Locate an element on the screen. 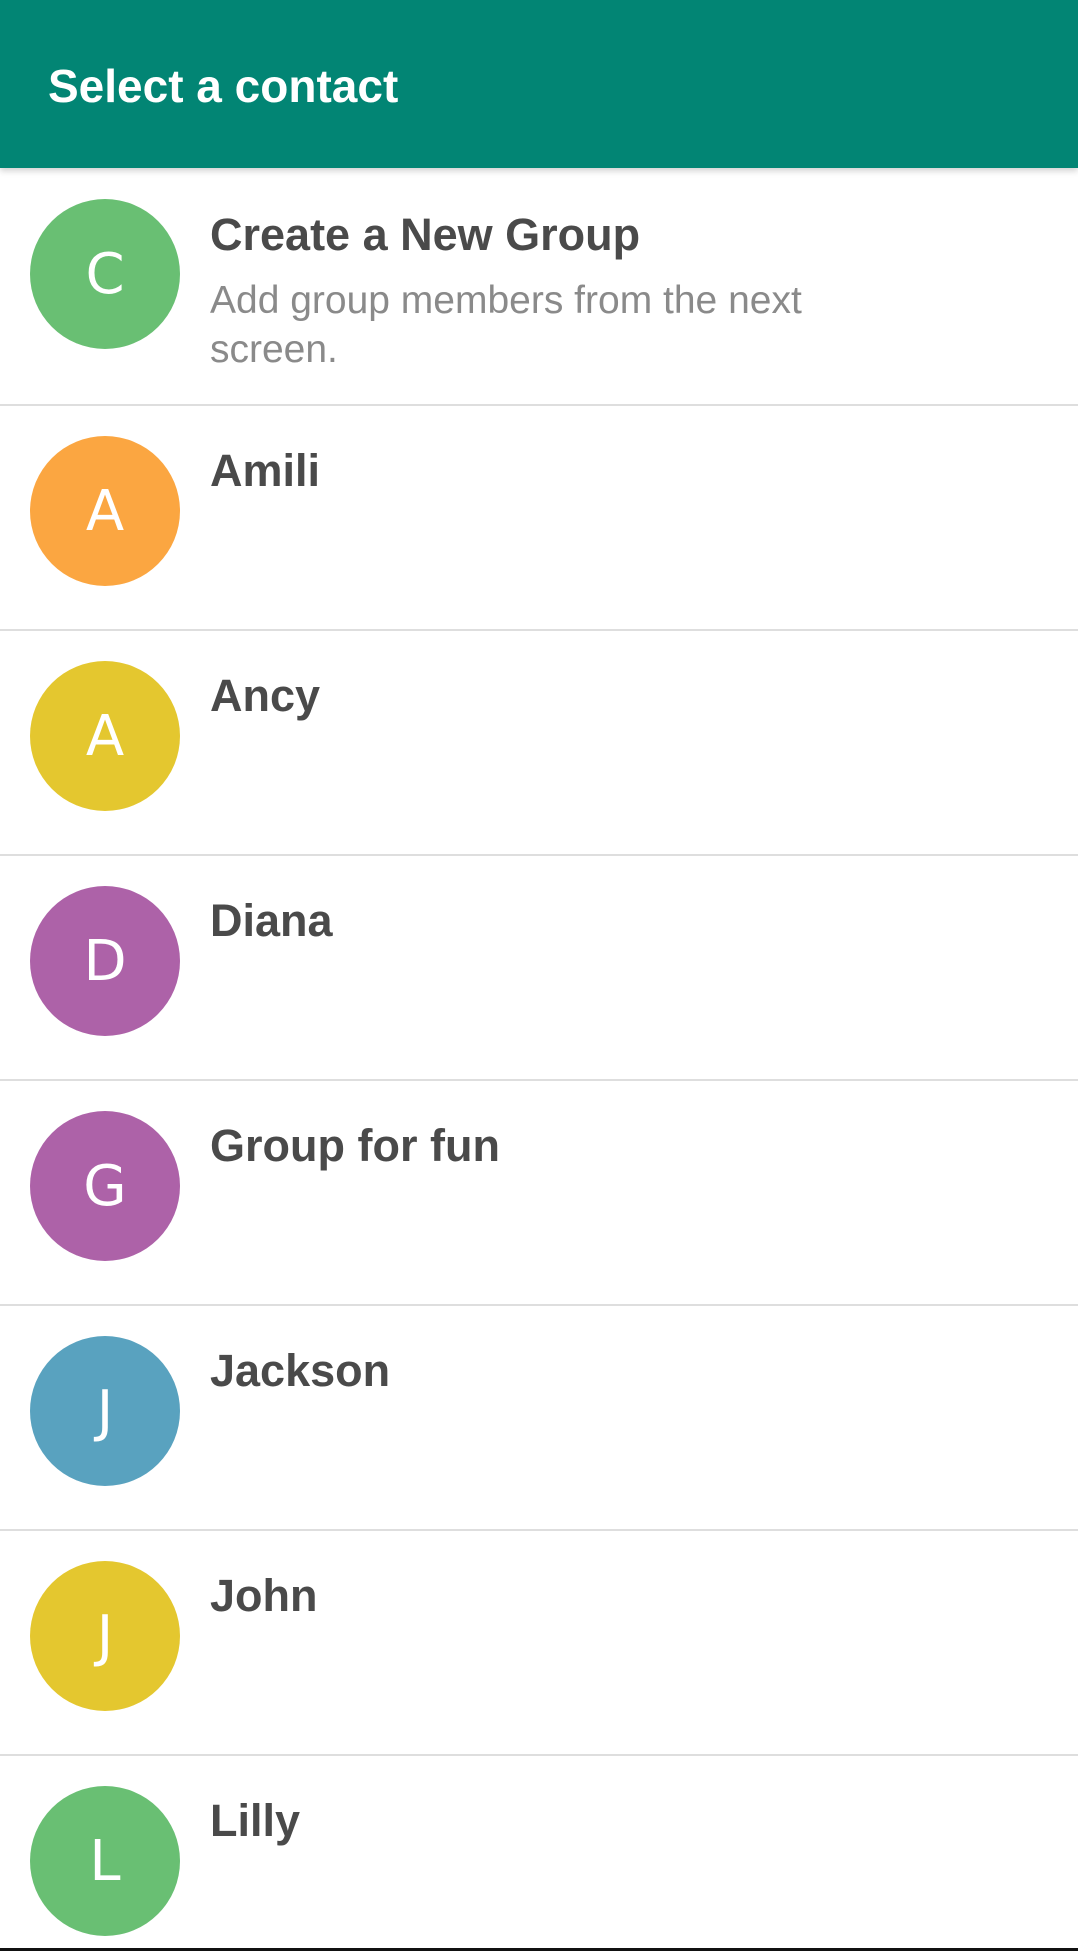 The height and width of the screenshot is (1951, 1078). contact-name: Diana is located at coordinates (271, 920).